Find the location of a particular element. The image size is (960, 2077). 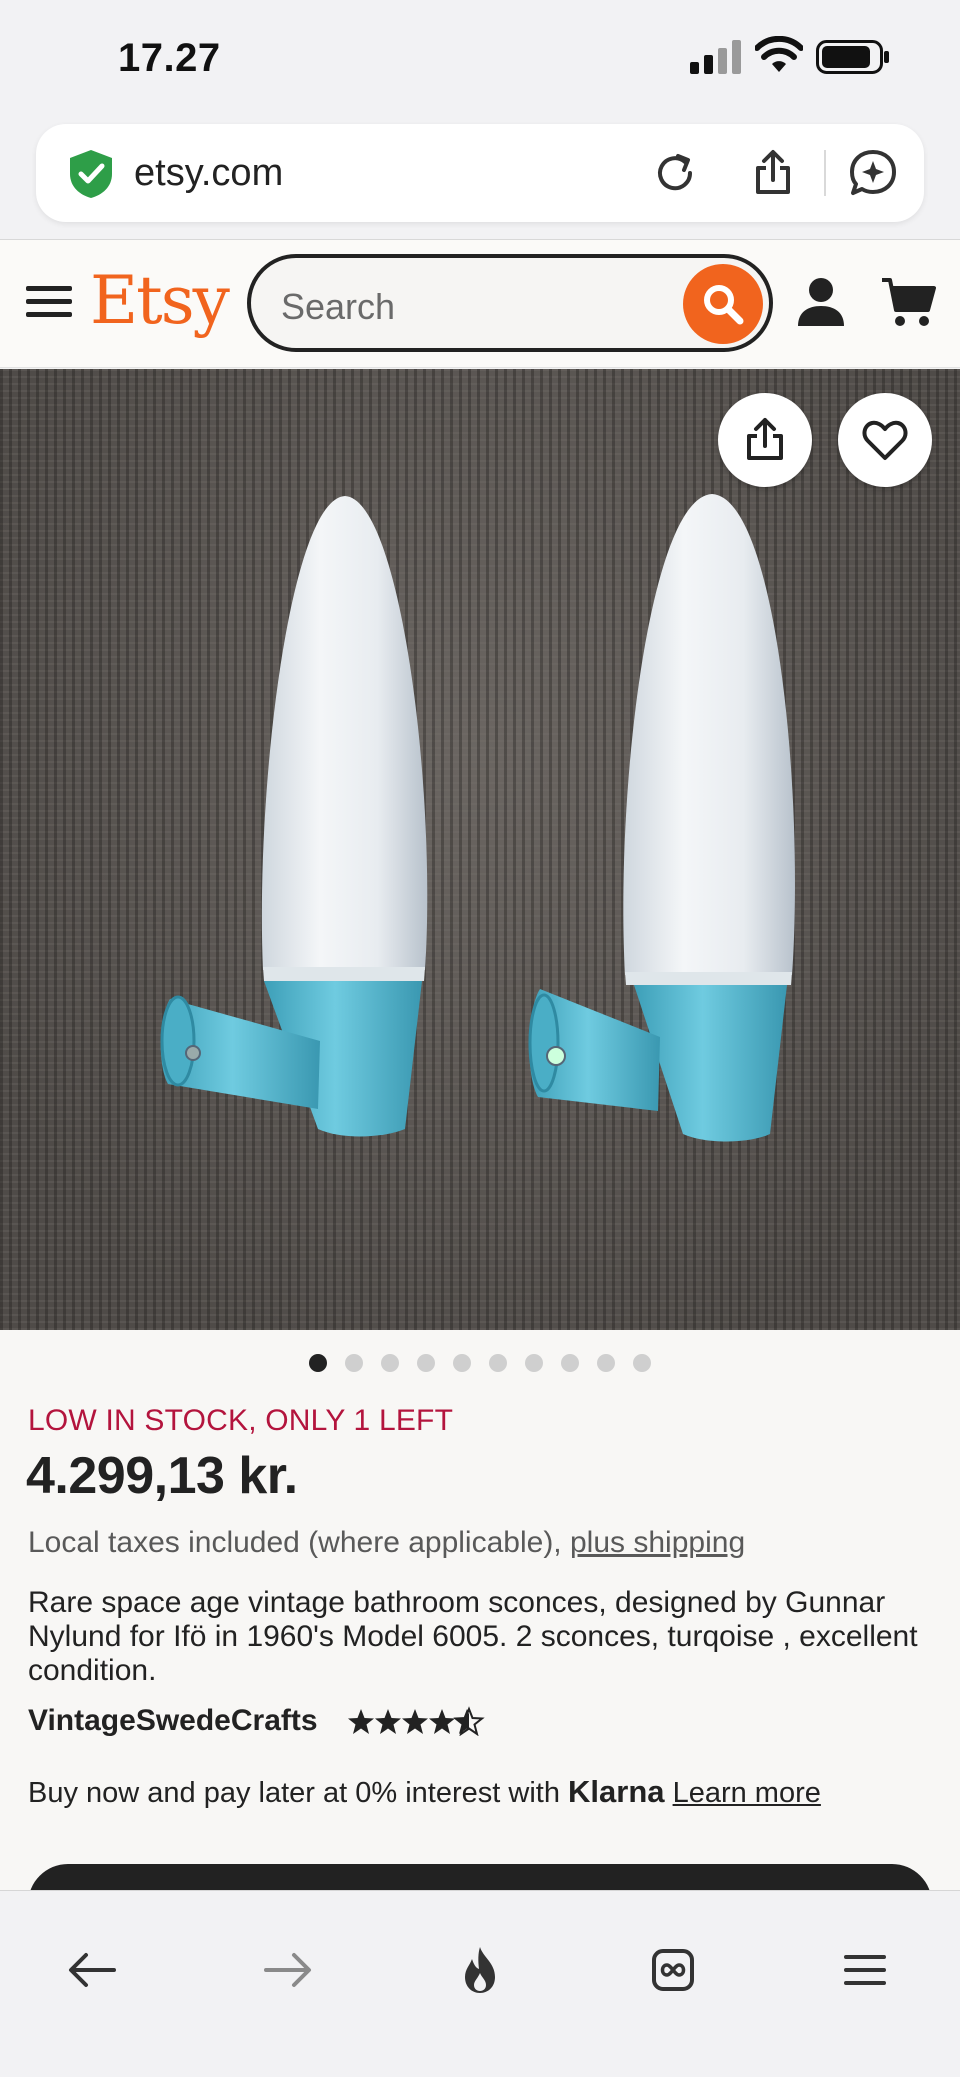

ai-chat-icon is located at coordinates (873, 173).